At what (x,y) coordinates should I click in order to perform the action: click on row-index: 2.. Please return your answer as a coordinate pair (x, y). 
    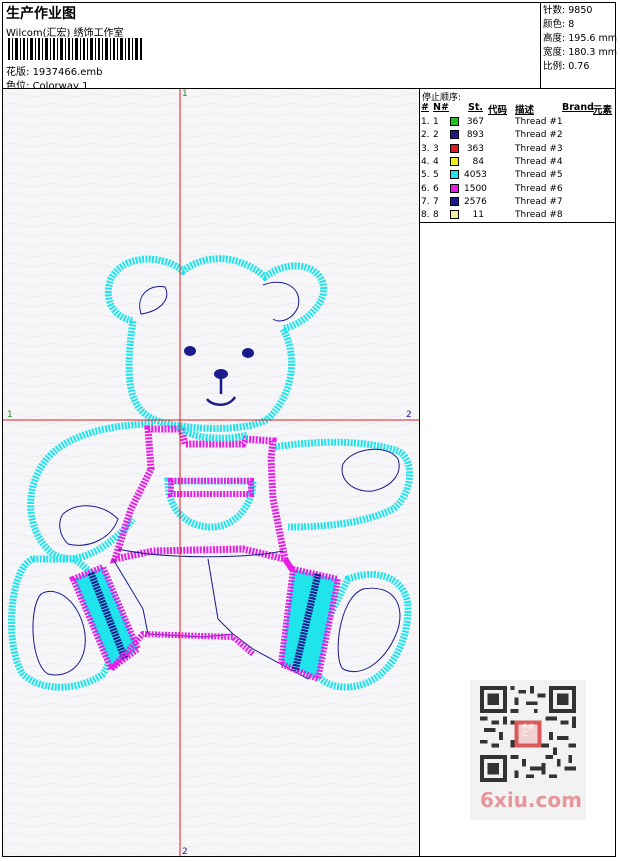
    Looking at the image, I should click on (425, 135).